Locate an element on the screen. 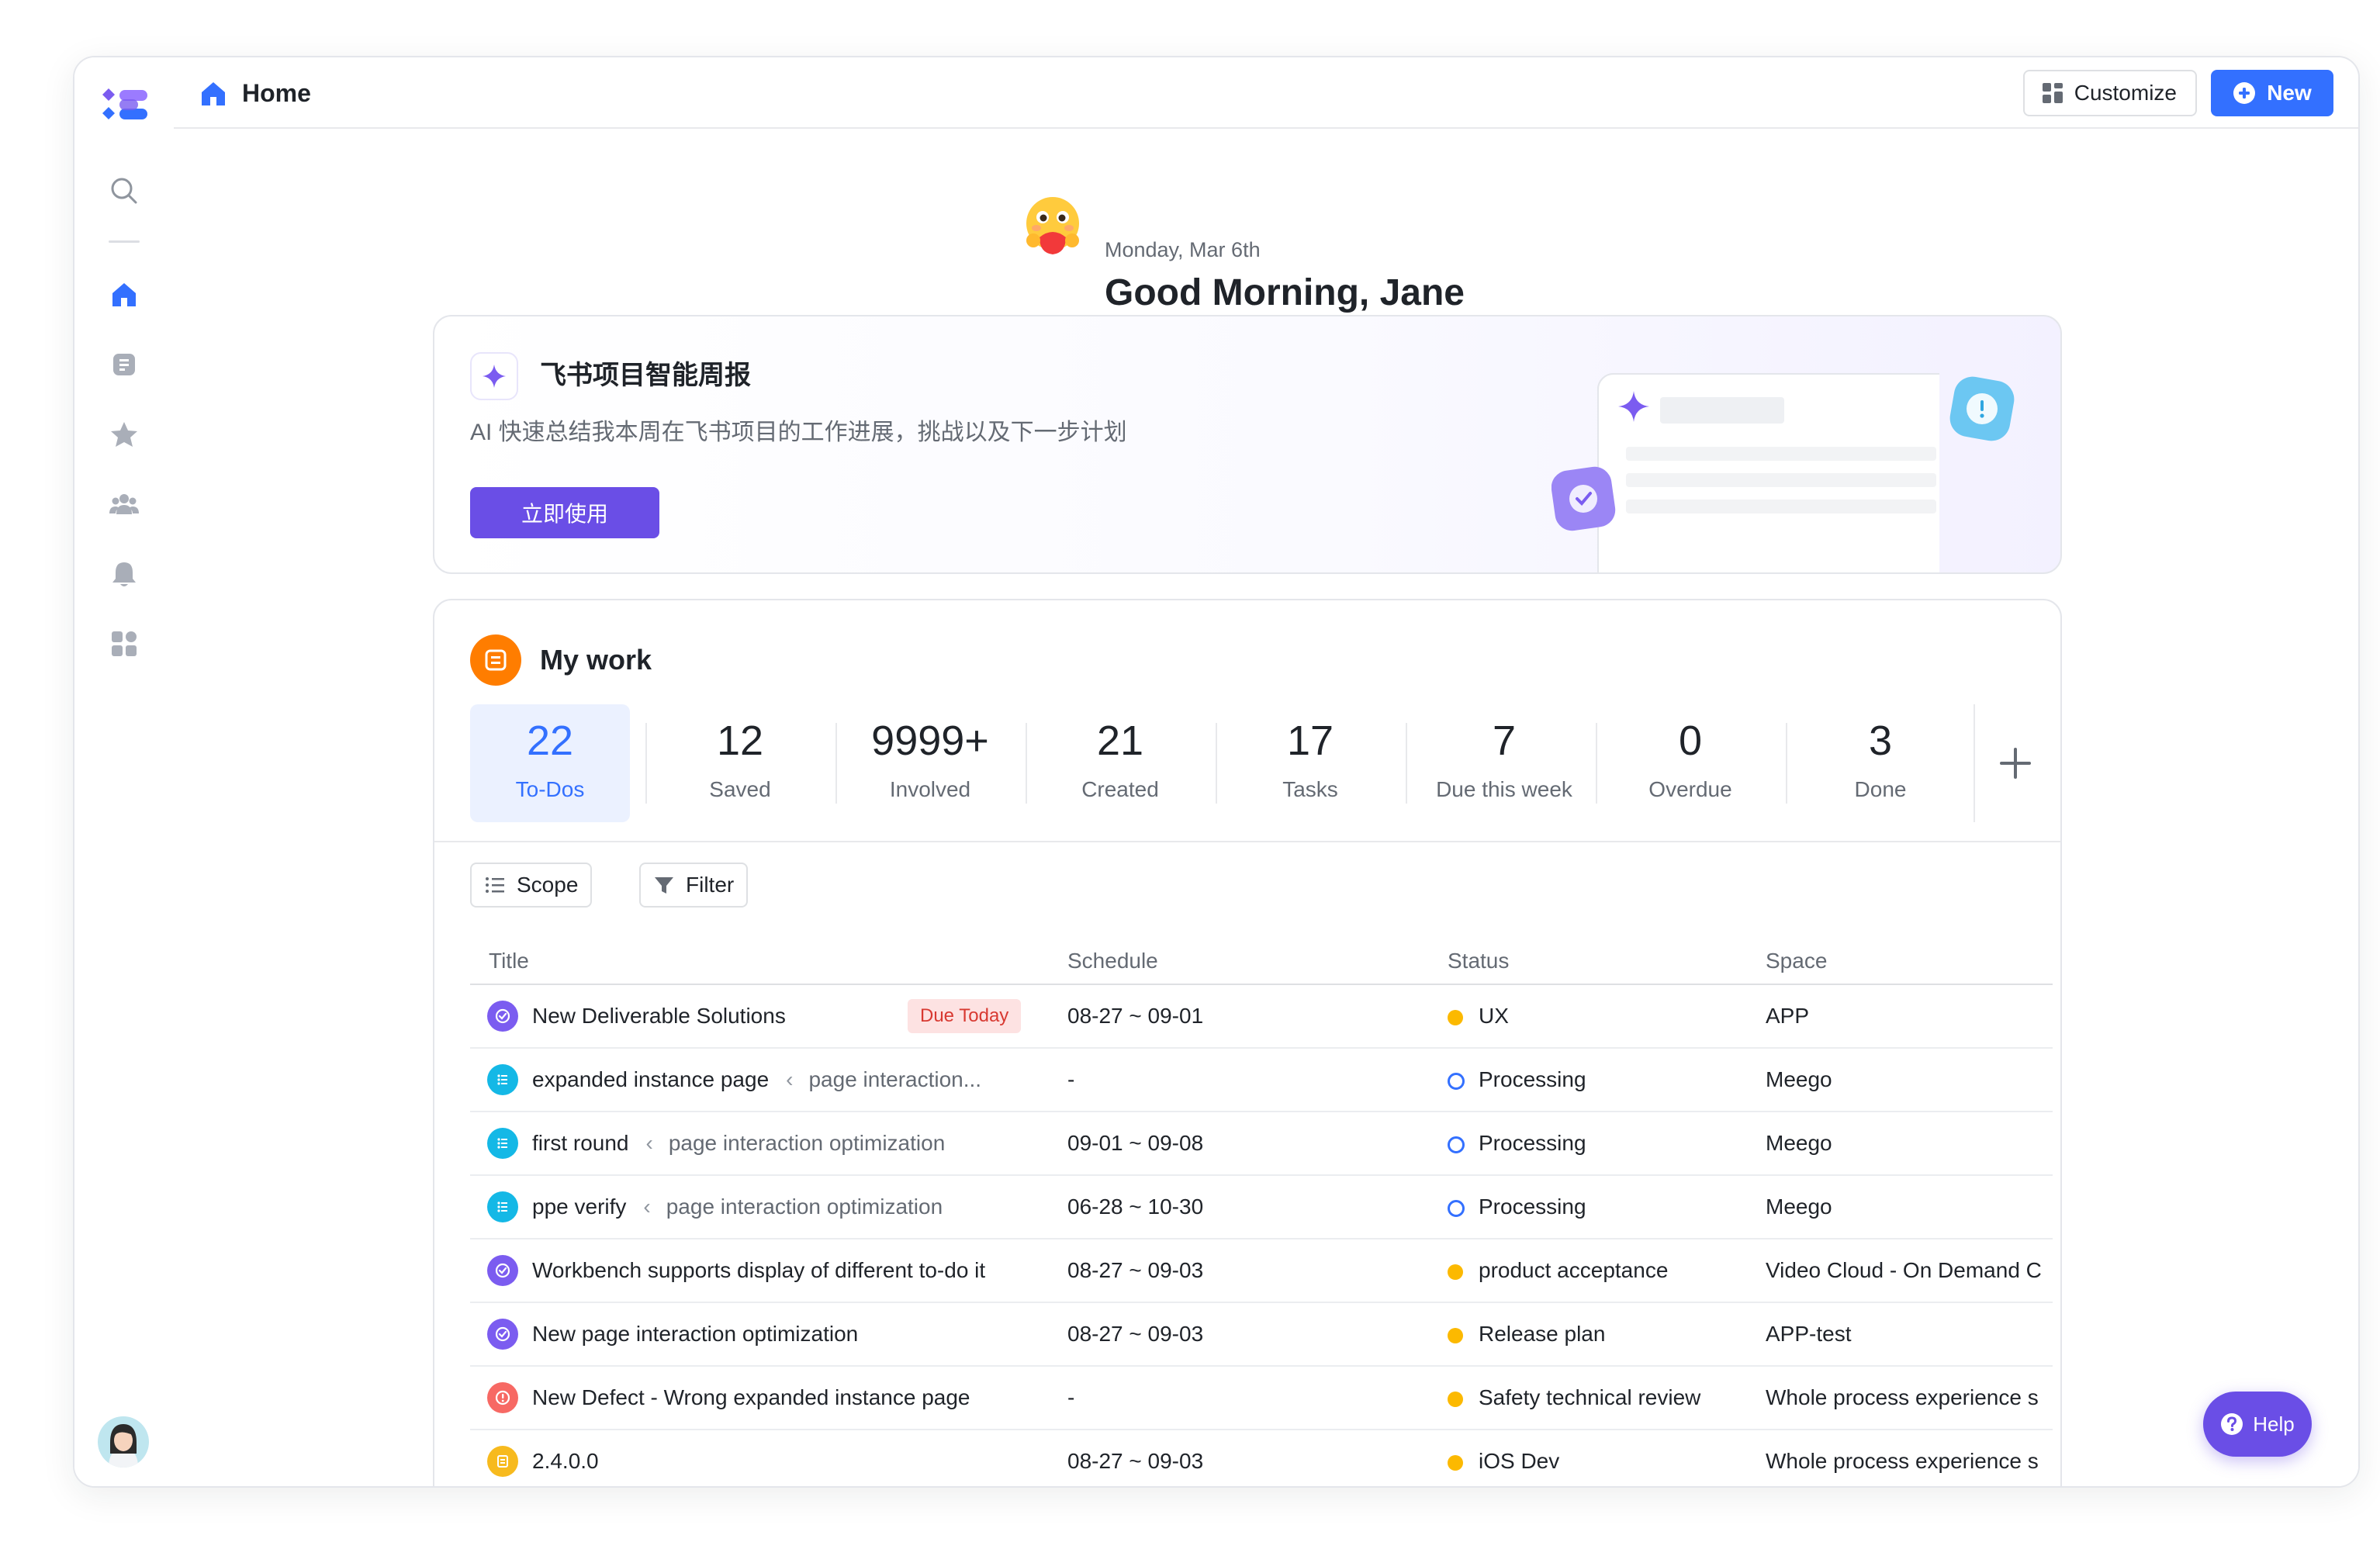  use-now-button: 立即使用 is located at coordinates (564, 512).